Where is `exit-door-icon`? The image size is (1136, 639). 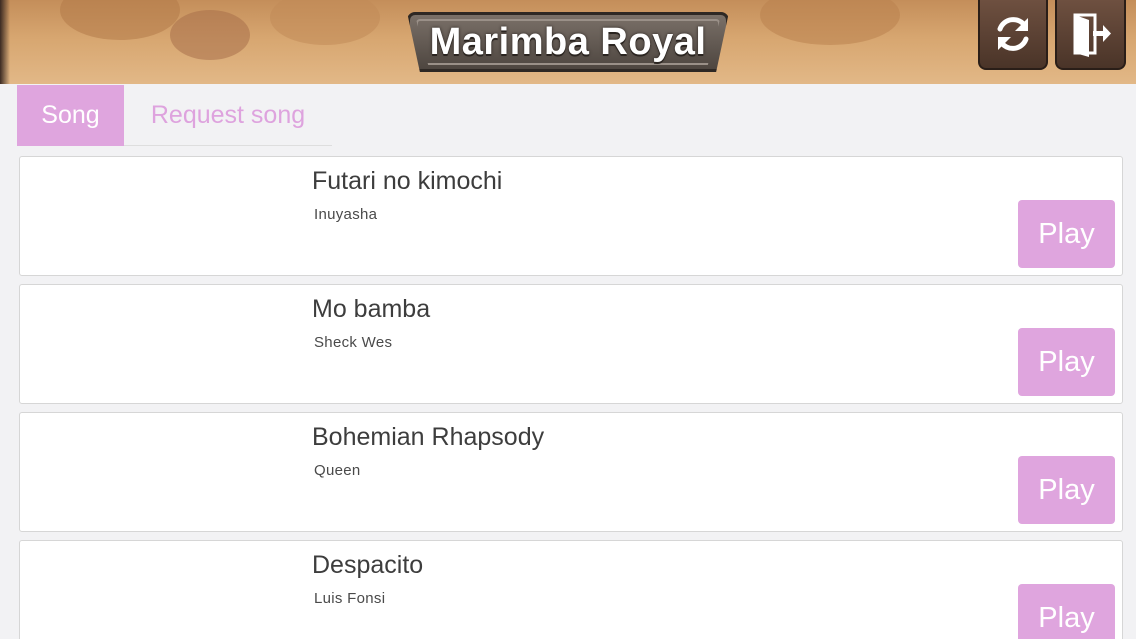 exit-door-icon is located at coordinates (1092, 35).